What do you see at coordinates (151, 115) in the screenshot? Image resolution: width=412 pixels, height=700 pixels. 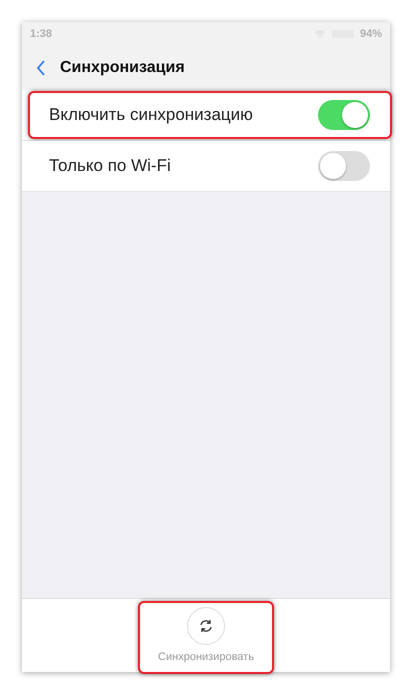 I see `setting-label: Включить синхронизацию` at bounding box center [151, 115].